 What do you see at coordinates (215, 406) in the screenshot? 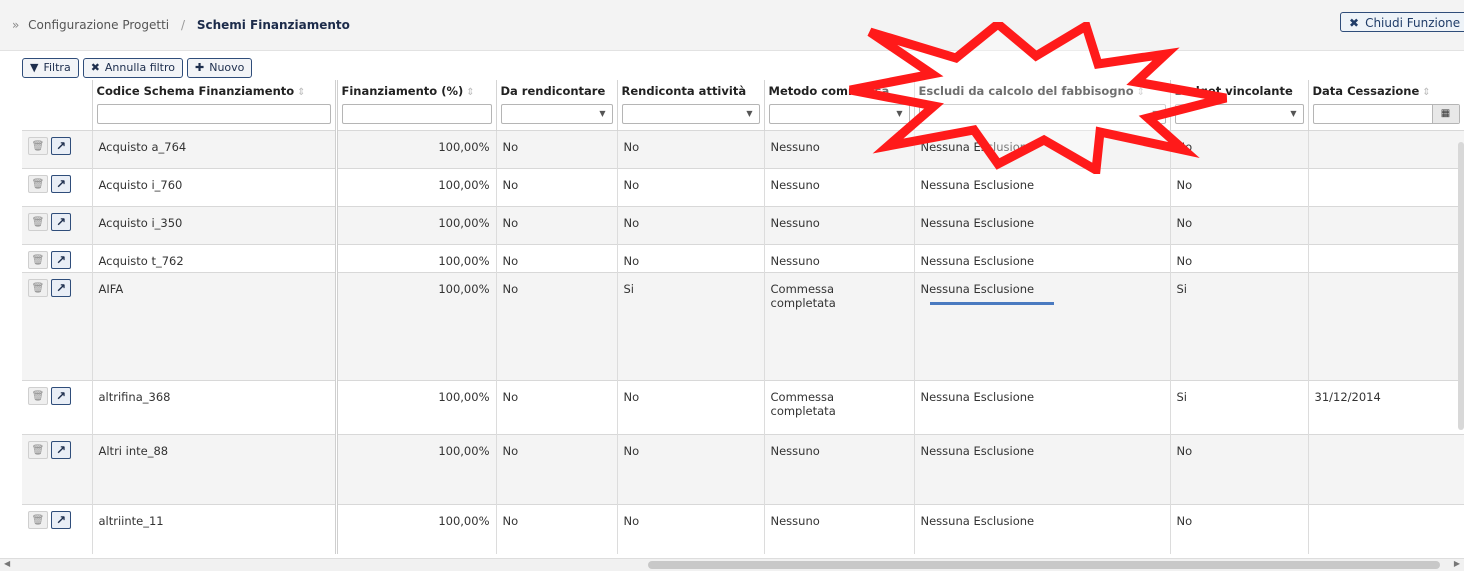
I see `cell-codice: altrifina_368` at bounding box center [215, 406].